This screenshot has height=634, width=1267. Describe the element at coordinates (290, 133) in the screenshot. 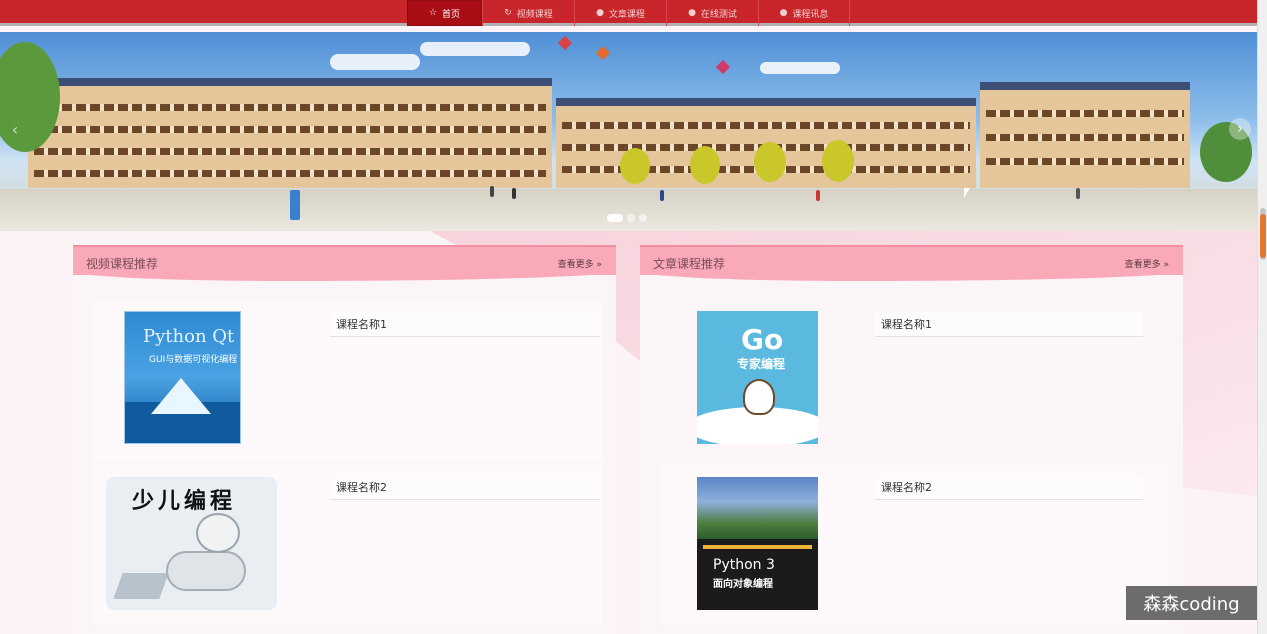

I see `school-building-left` at that location.